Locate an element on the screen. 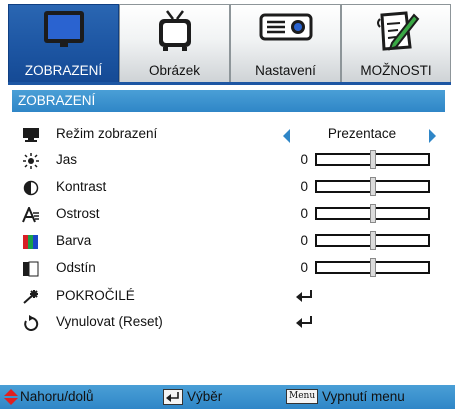 The width and height of the screenshot is (455, 410). tab-label: Obrázek is located at coordinates (174, 70).